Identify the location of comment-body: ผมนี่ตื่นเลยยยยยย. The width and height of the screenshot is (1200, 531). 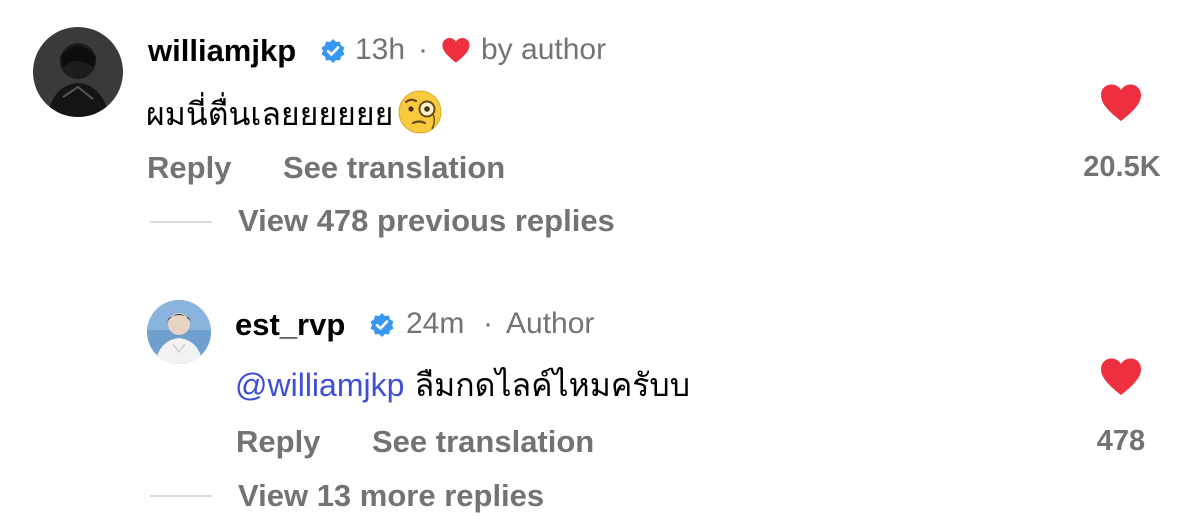
(270, 114).